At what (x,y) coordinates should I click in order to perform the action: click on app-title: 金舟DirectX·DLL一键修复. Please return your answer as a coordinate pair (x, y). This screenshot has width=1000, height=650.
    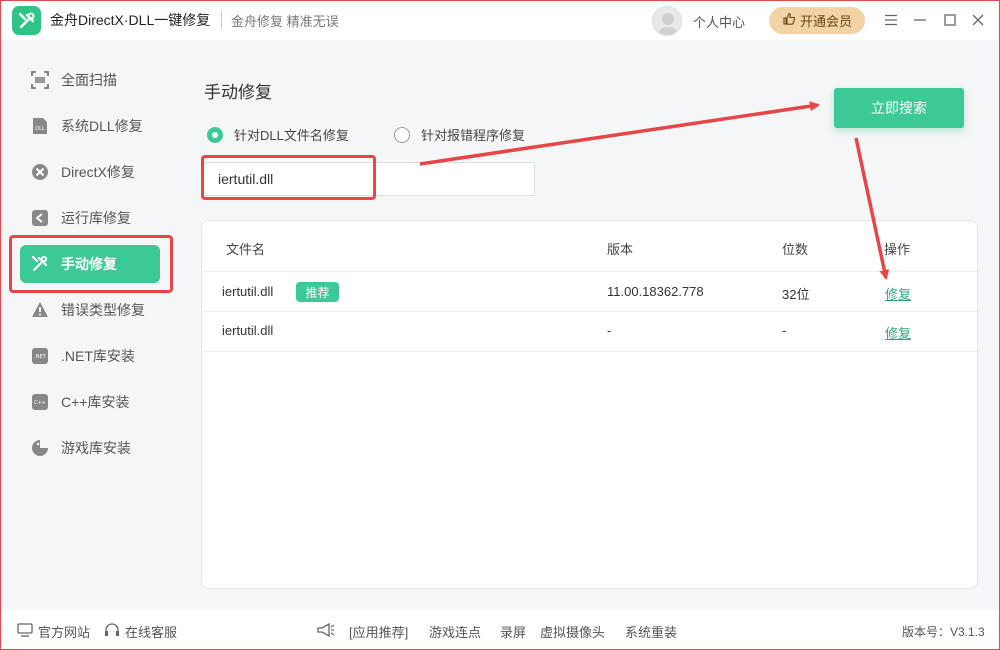
    Looking at the image, I should click on (130, 20).